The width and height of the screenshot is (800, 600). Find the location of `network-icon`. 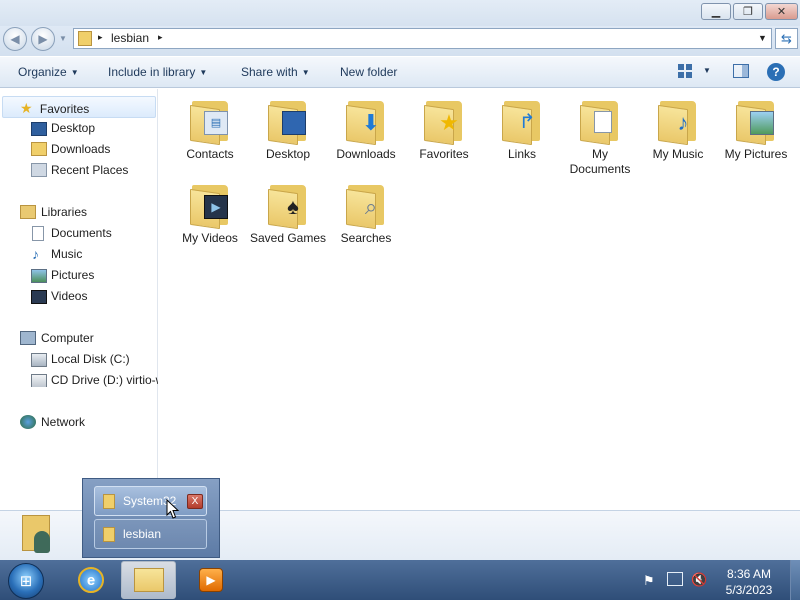

network-icon is located at coordinates (28, 422).